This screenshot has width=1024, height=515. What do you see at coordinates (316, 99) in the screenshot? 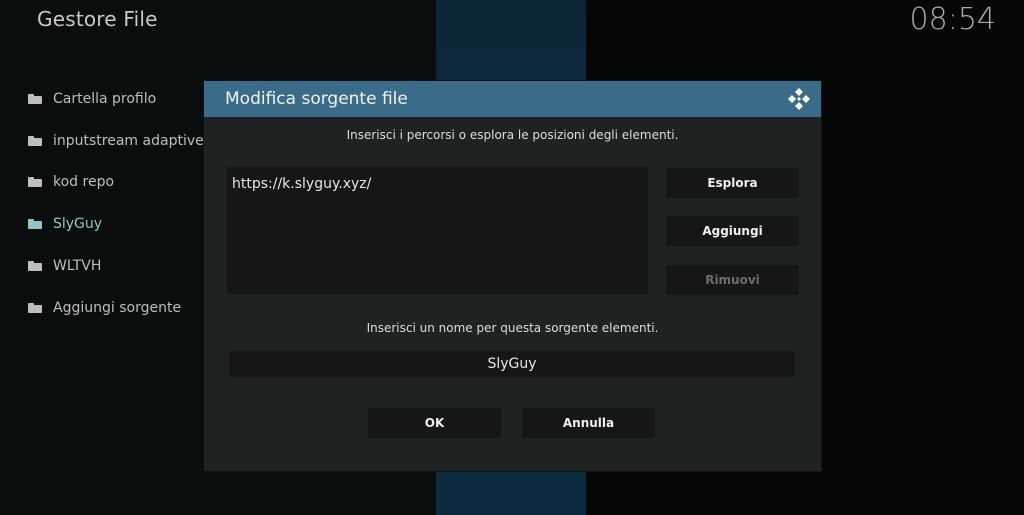
I see `dialog-title: Modifica sorgente file` at bounding box center [316, 99].